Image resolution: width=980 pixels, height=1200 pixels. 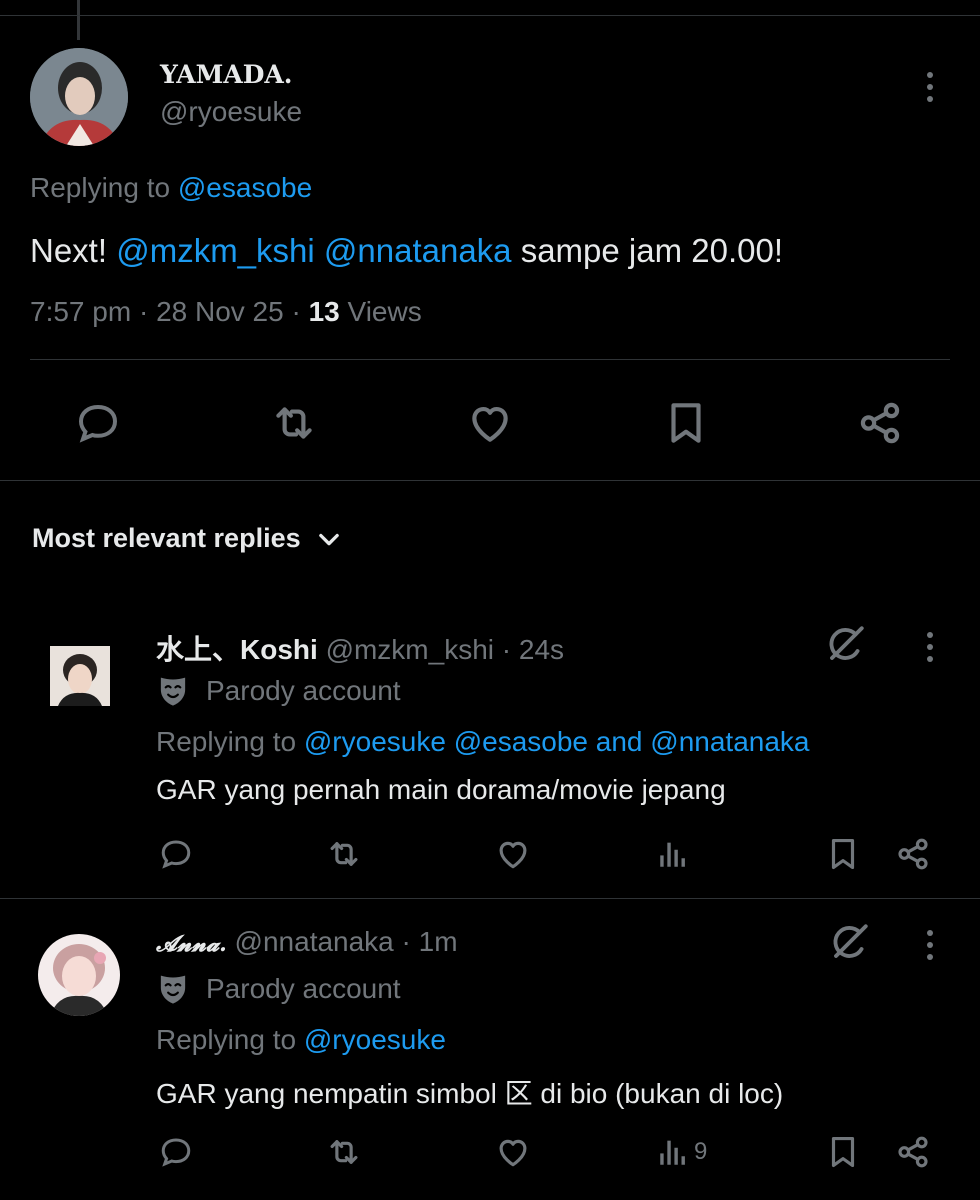 I want to click on reply-header: 𝓐𝓷𝓷𝓪. @nnatanaka · 1m, so click(x=307, y=941).